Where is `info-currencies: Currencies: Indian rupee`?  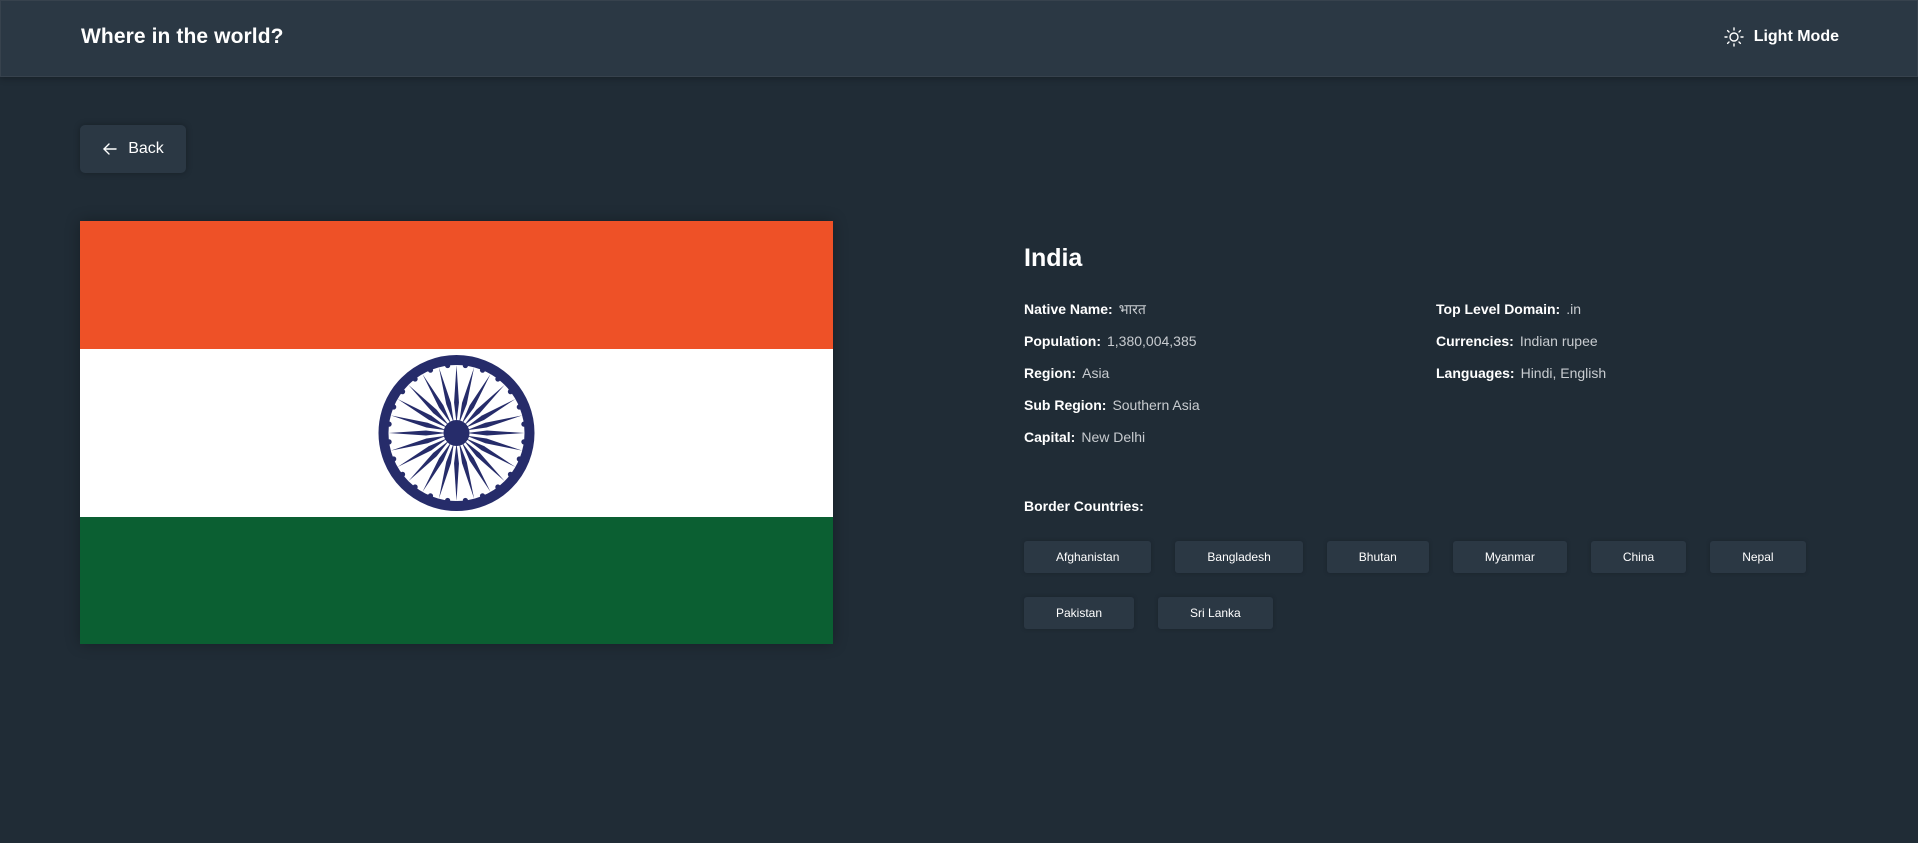
info-currencies: Currencies: Indian rupee is located at coordinates (1521, 348).